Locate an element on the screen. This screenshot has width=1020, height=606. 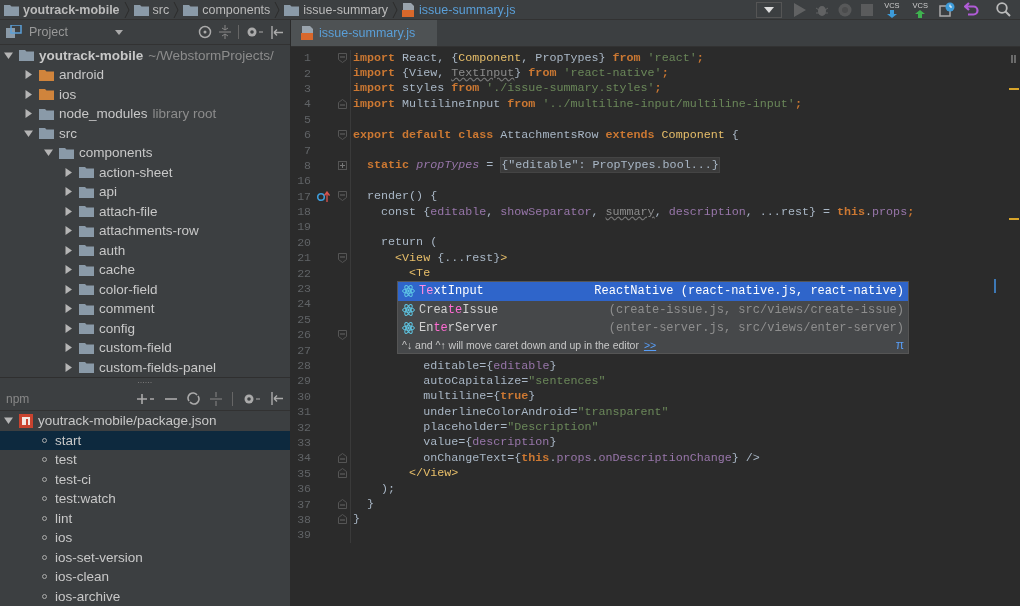
completion-item: CreateIssue (create-issue.js, src/views/create-issue) is located at coordinates (653, 309).